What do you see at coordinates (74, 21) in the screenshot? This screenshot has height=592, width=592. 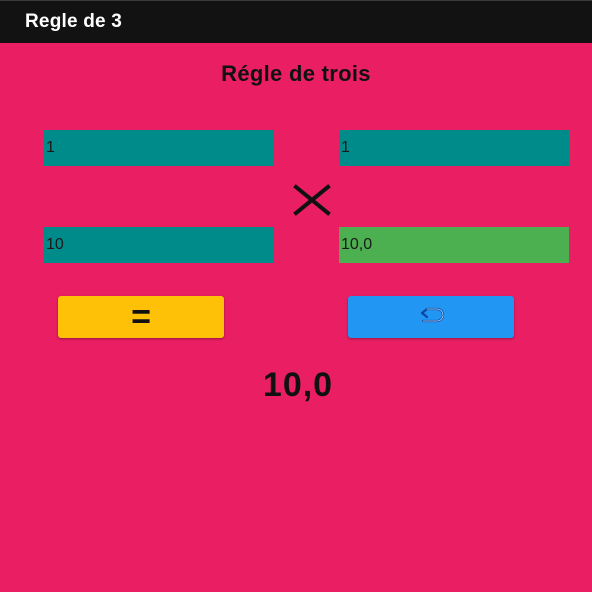 I see `app-title: Regle de 3` at bounding box center [74, 21].